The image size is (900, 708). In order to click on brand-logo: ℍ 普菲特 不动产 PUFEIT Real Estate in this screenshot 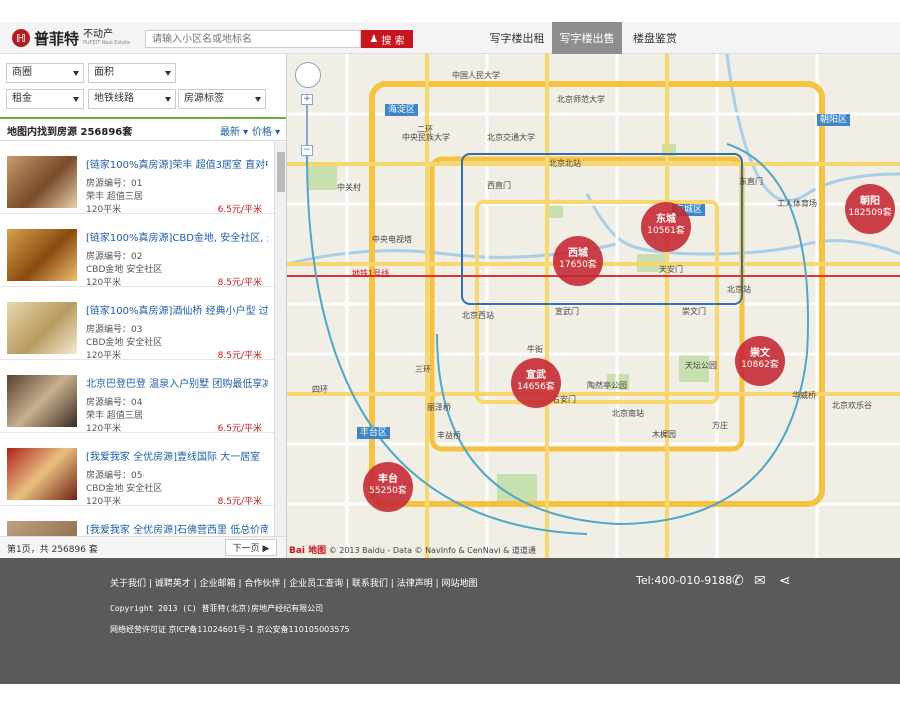, I will do `click(71, 38)`.